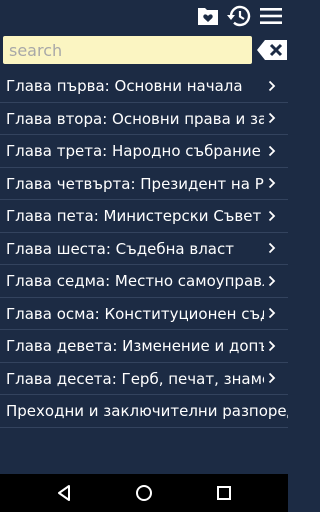 This screenshot has height=512, width=320. I want to click on list-item-label: Преходни и заключителни разпоредби, so click(147, 411).